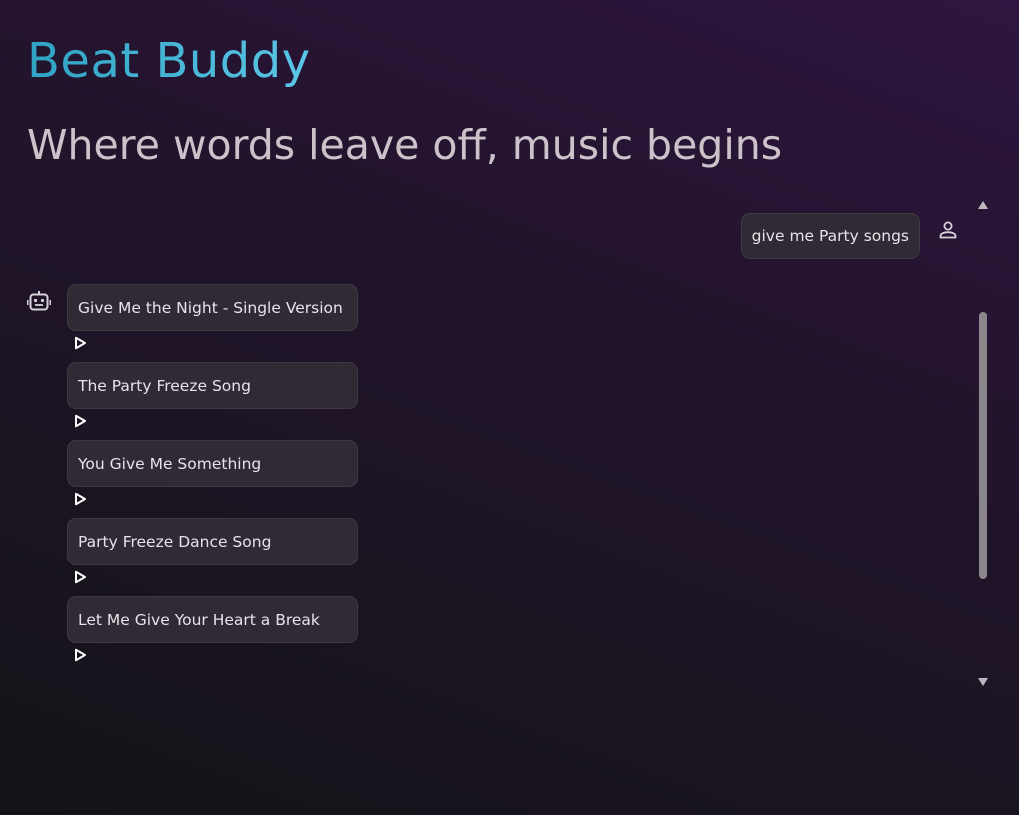 The width and height of the screenshot is (1019, 815). What do you see at coordinates (169, 61) in the screenshot?
I see `app-title: Beat Buddy` at bounding box center [169, 61].